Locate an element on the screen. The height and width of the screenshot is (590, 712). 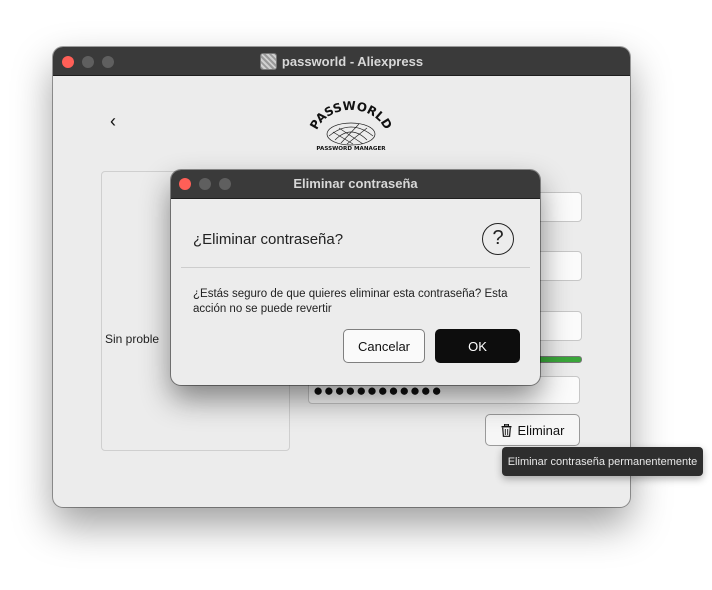
window-title-group: passworld - Aliexpress is located at coordinates (341, 61).